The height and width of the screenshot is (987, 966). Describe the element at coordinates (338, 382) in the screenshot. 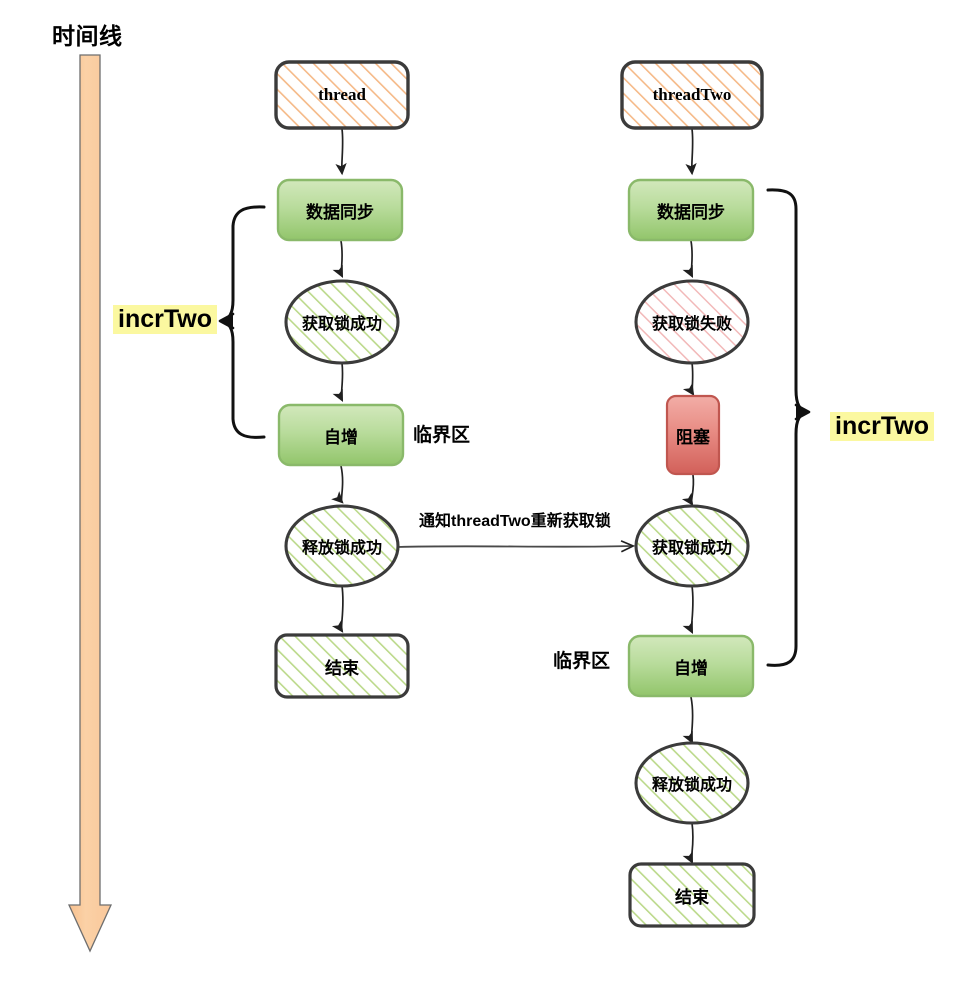

I see `edge-acquire1-to-incr1` at that location.